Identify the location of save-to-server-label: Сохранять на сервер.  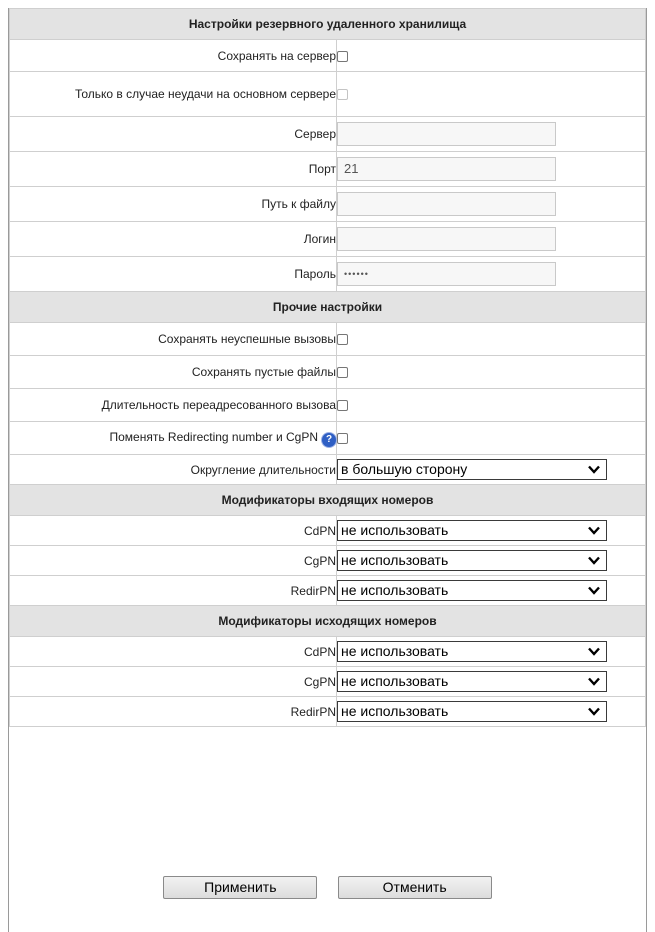
(173, 55).